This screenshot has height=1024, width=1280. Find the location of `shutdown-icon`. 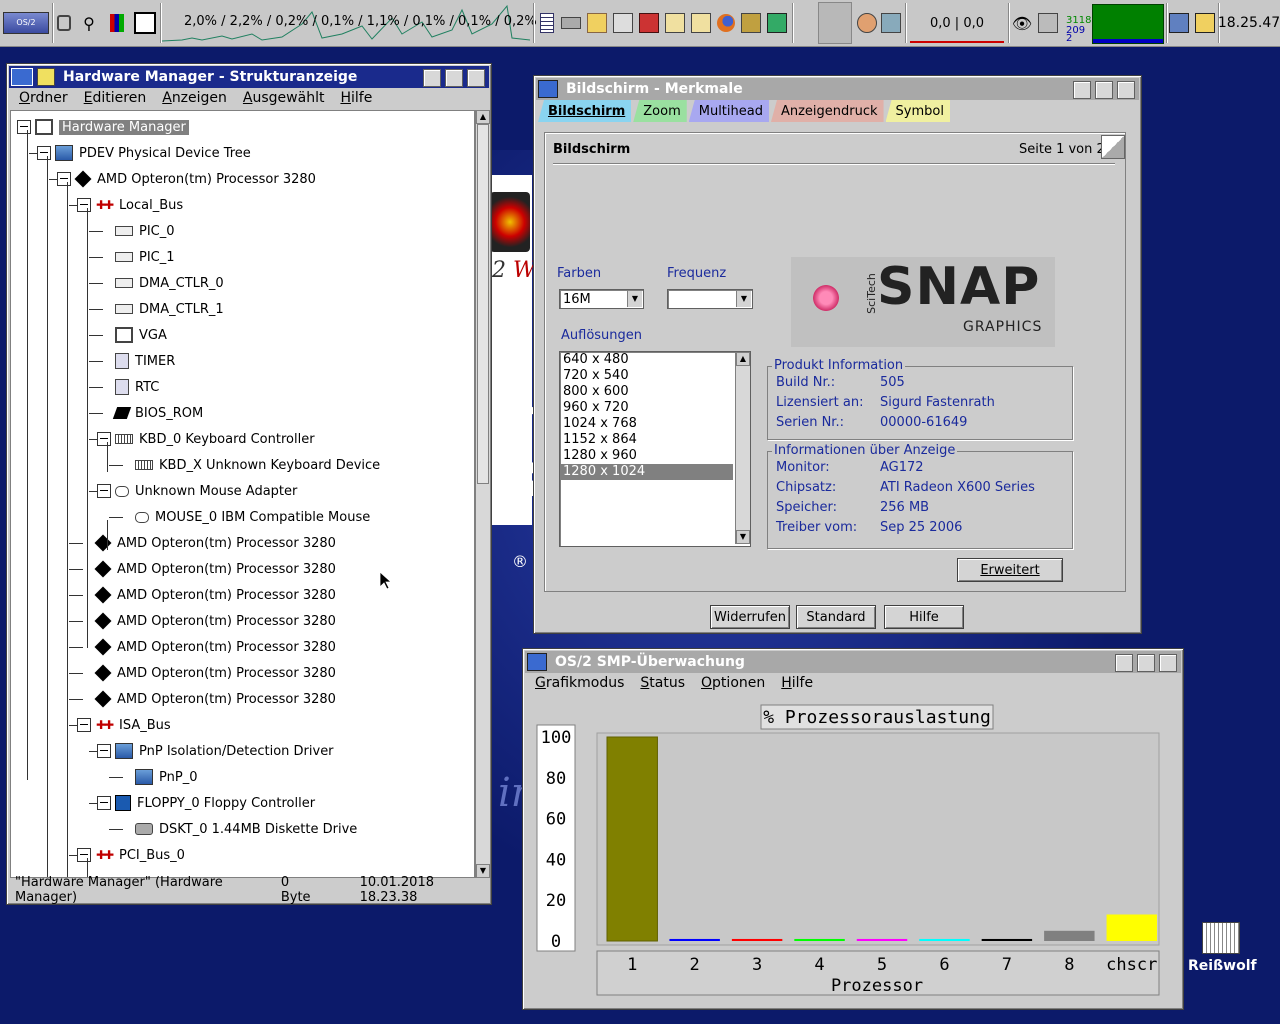

shutdown-icon is located at coordinates (145, 23).